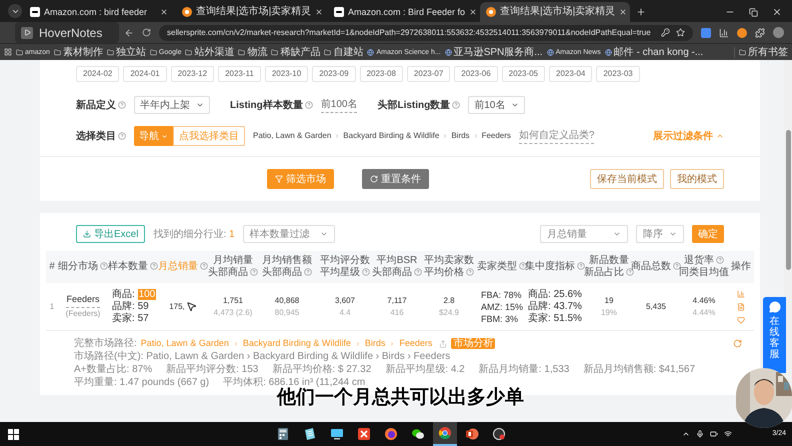 The width and height of the screenshot is (792, 446). I want to click on bookmark: 站外渠道, so click(209, 52).